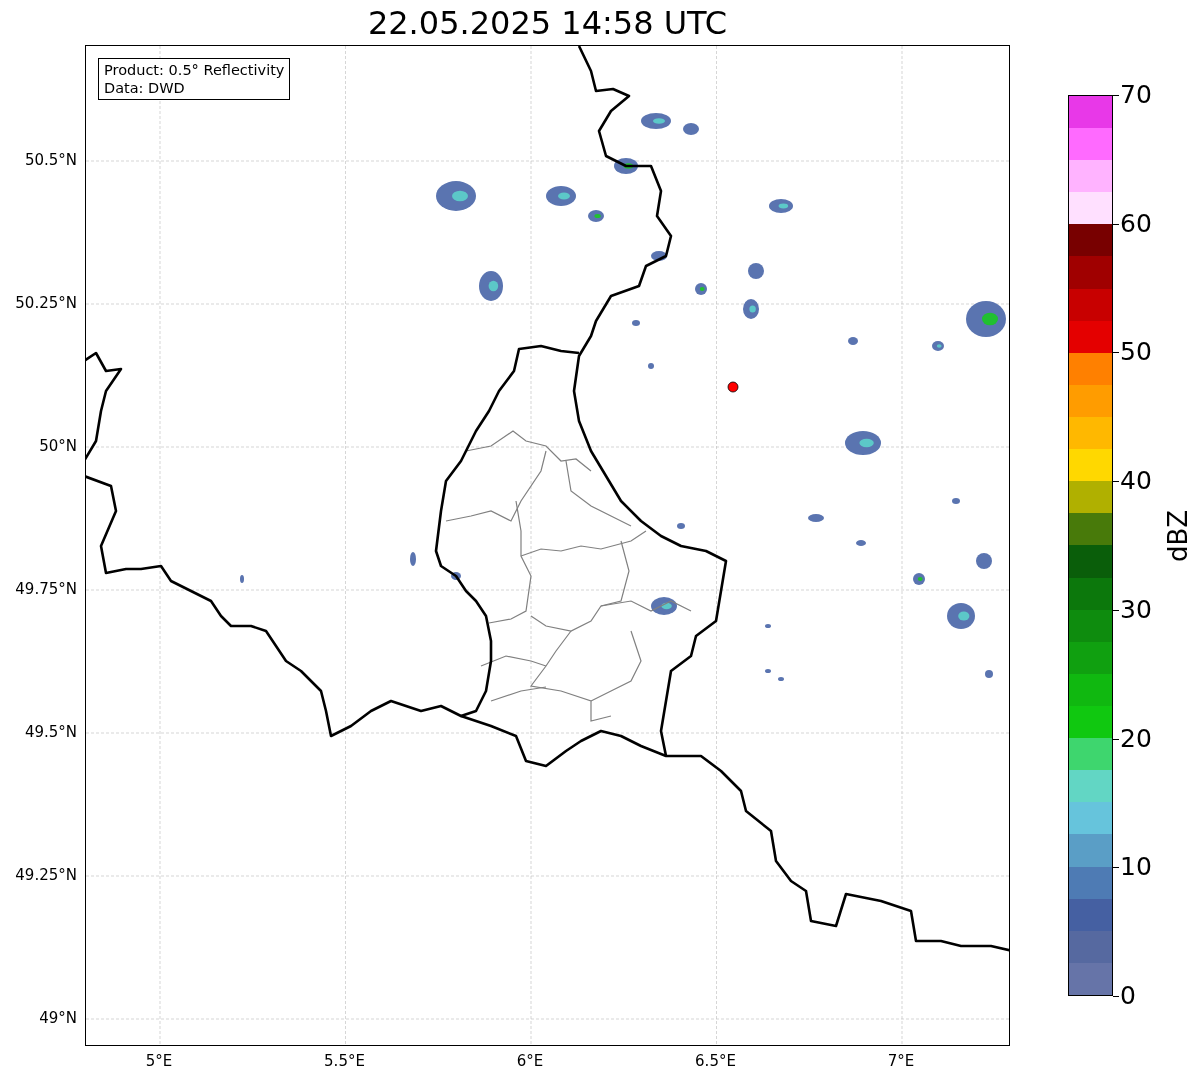 This screenshot has width=1202, height=1081. Describe the element at coordinates (1136, 867) in the screenshot. I see `colorbar-tick-label: 10` at that location.